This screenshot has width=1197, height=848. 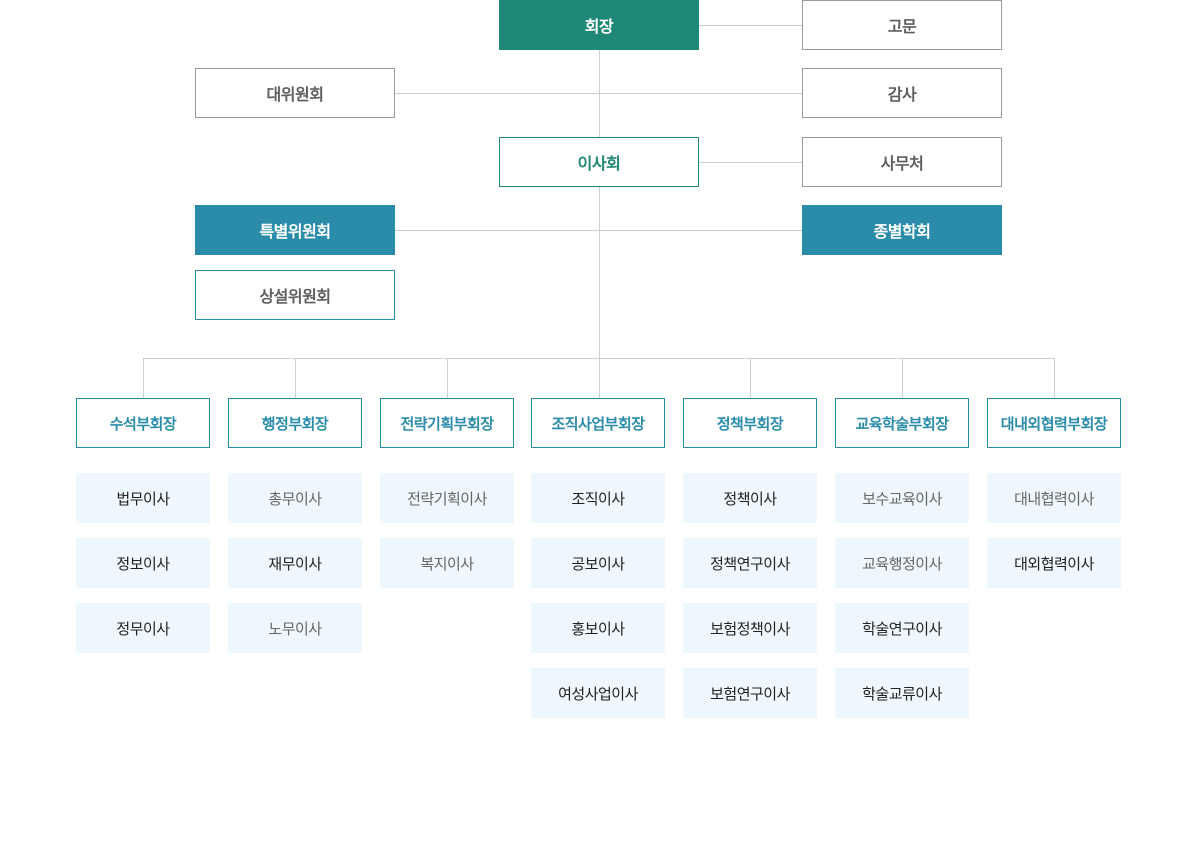 What do you see at coordinates (598, 628) in the screenshot?
I see `director-box: 홍보이사` at bounding box center [598, 628].